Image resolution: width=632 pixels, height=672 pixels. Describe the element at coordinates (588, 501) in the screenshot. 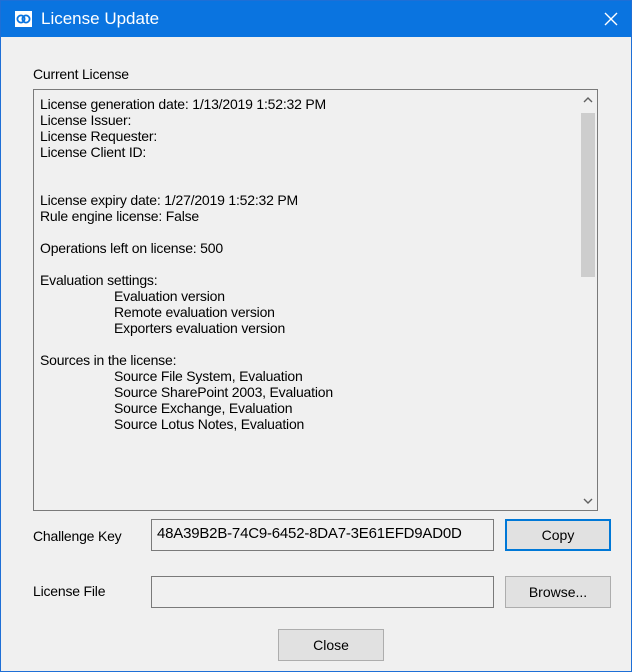

I see `scroll-down-icon` at that location.